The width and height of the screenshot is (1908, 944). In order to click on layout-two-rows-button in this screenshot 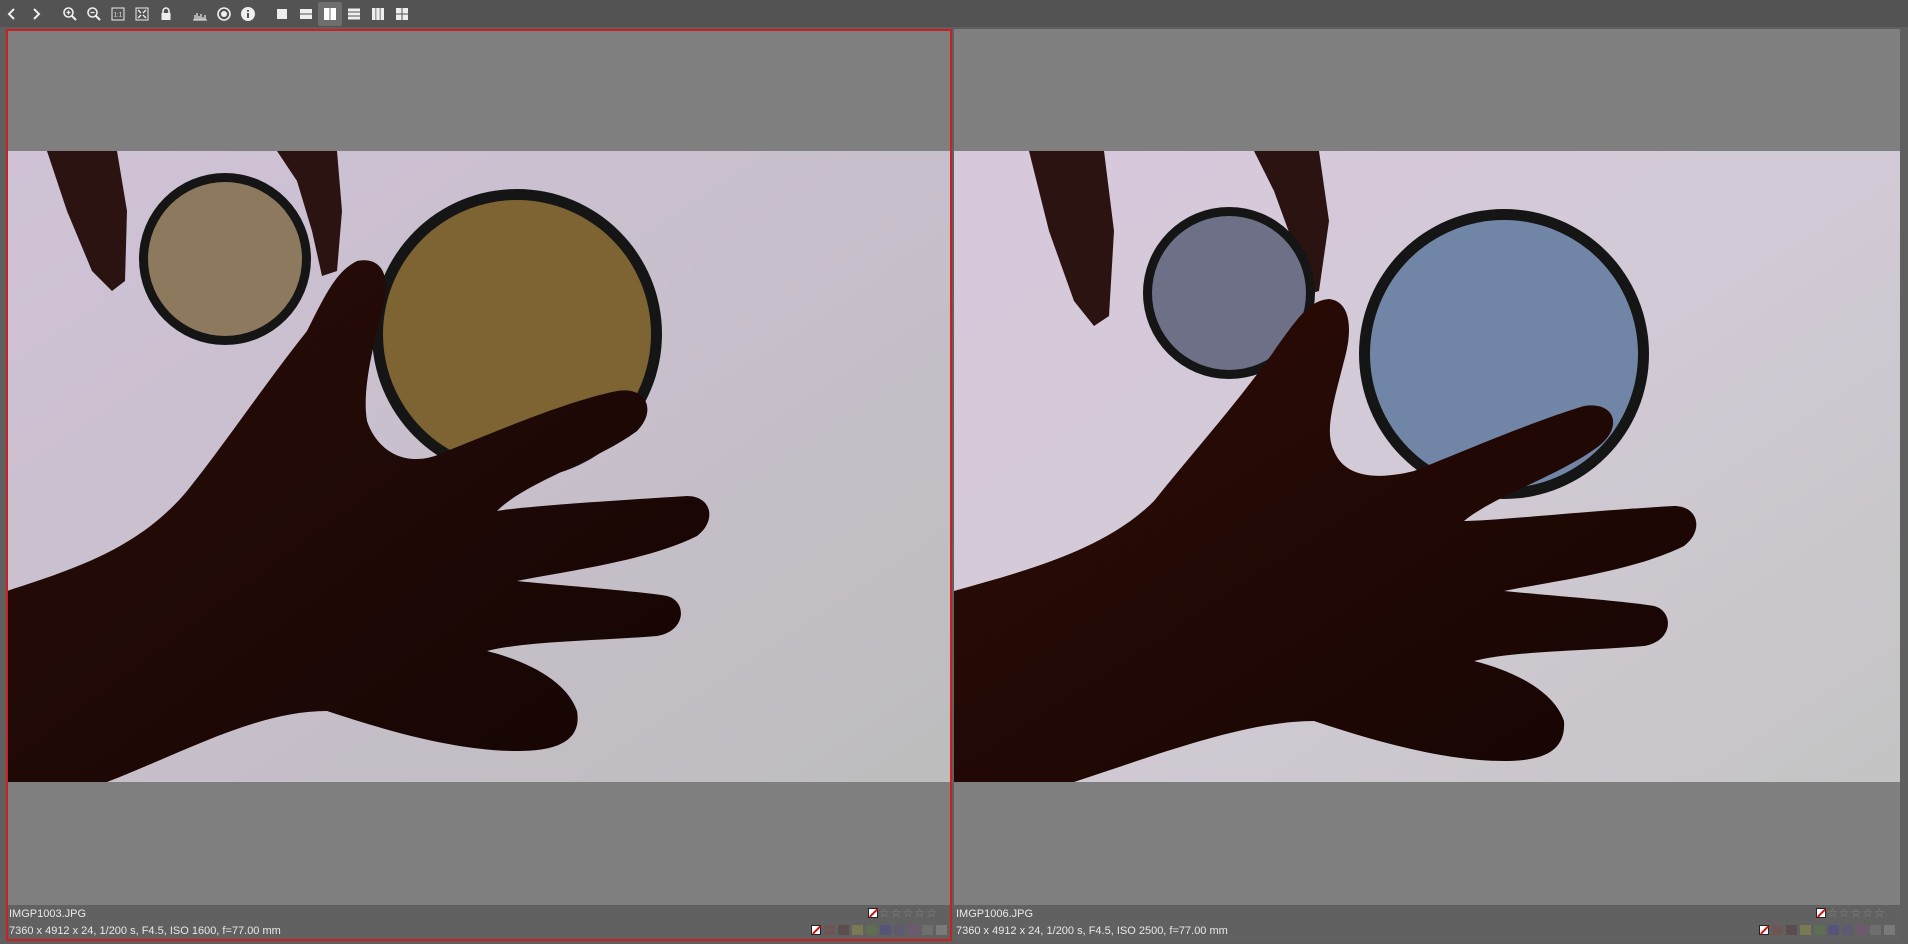, I will do `click(306, 14)`.